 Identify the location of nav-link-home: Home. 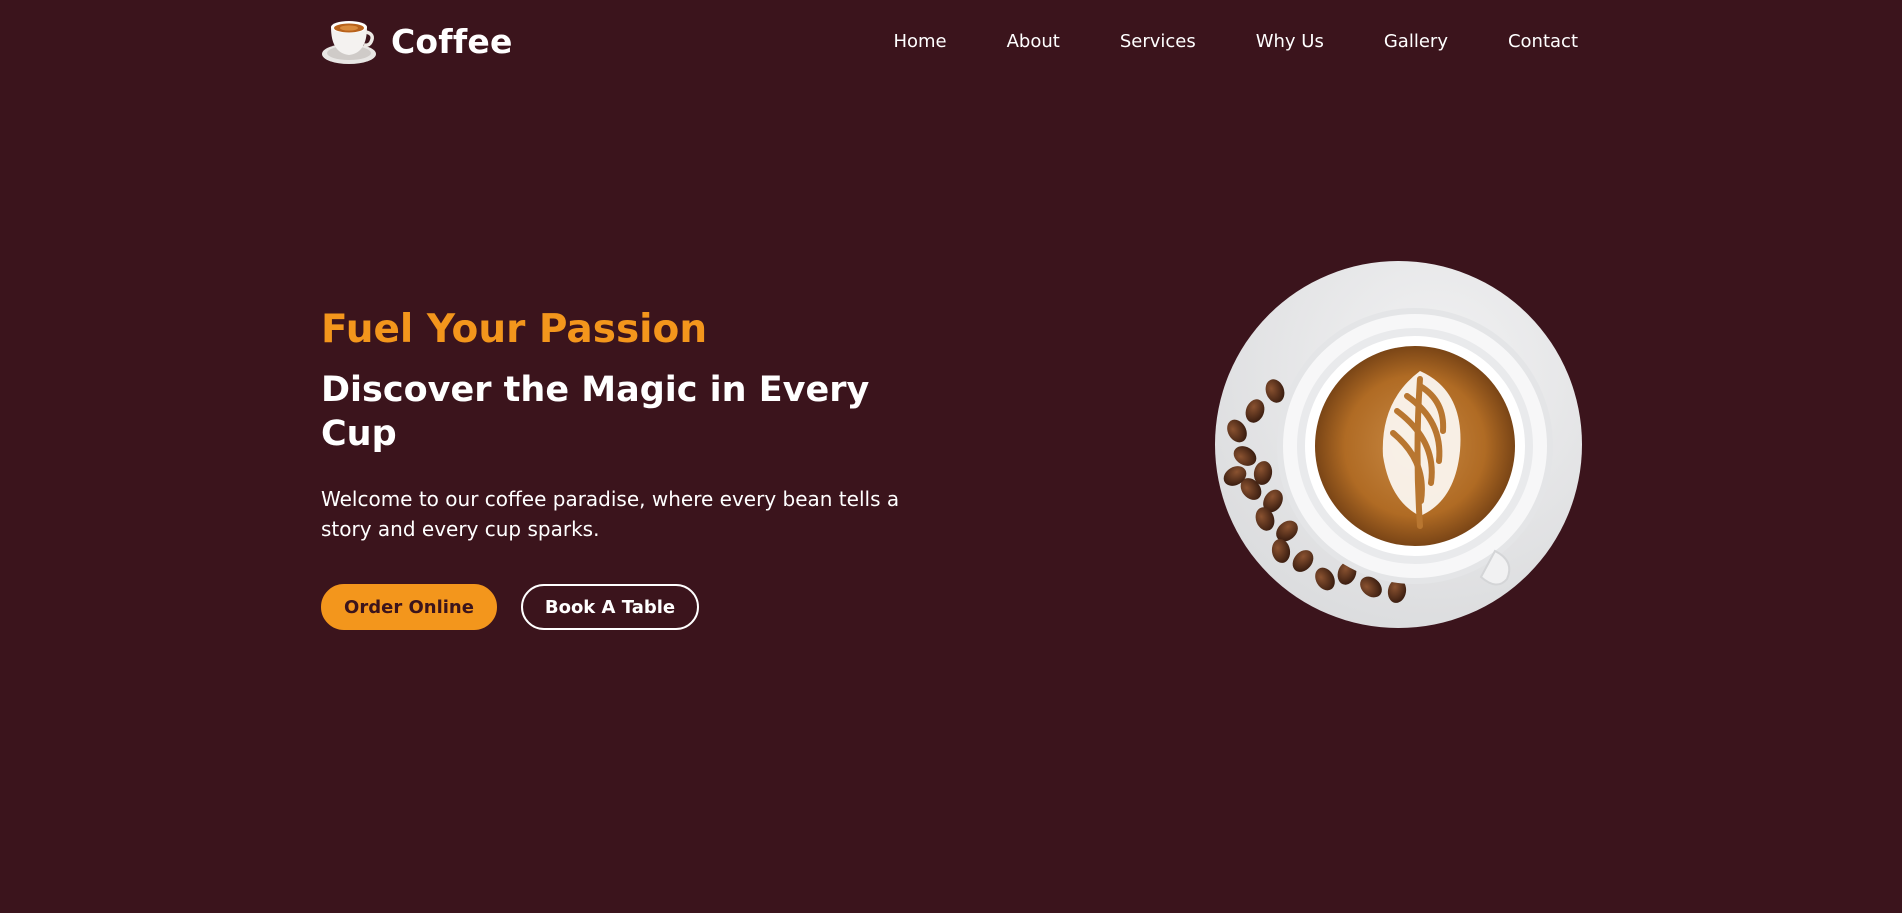
(919, 41).